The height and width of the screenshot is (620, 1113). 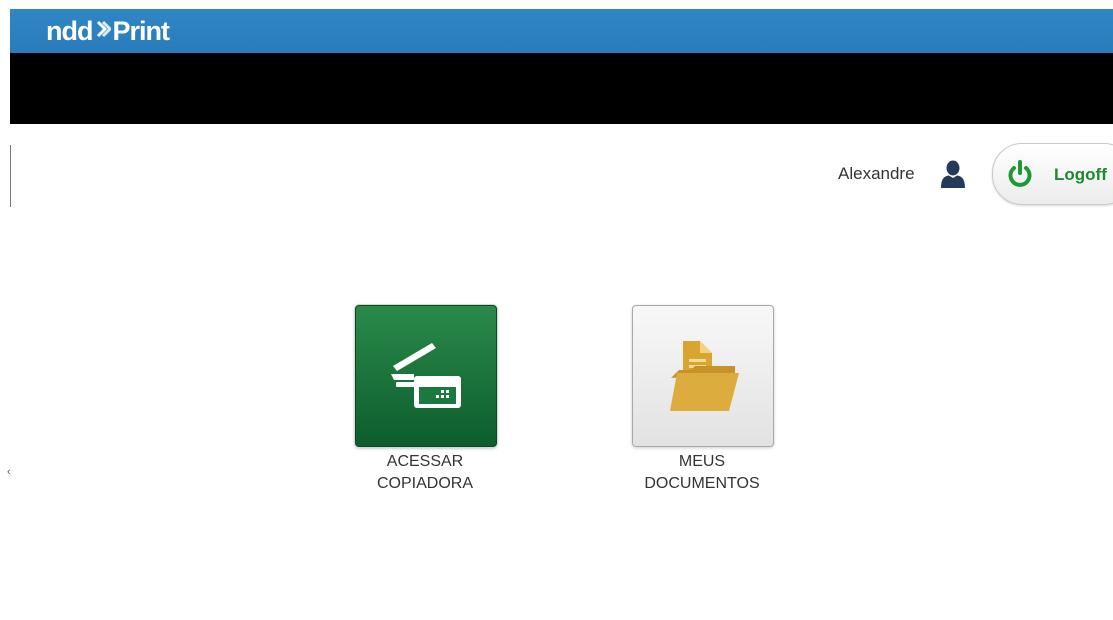 I want to click on my-documents-label-line2: DOCUMENTOS, so click(x=702, y=483).